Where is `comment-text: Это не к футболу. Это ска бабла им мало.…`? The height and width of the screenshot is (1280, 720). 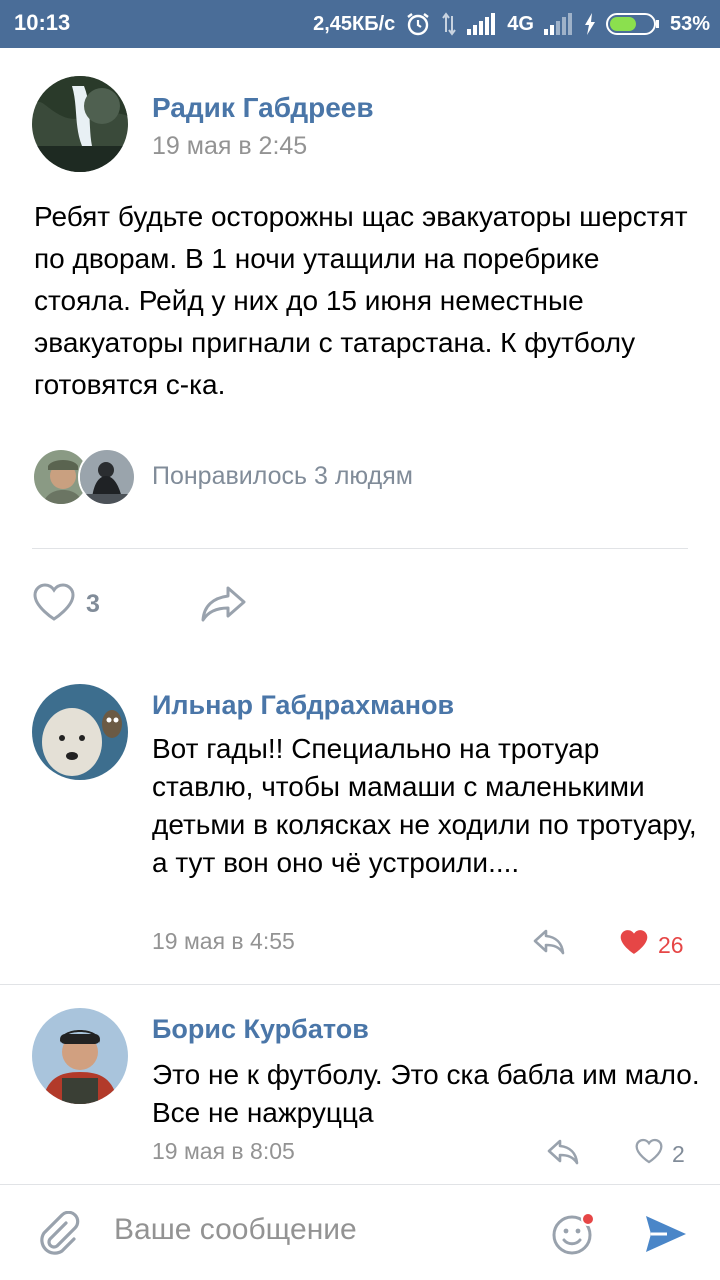 comment-text: Это не к футболу. Это ска бабла им мало.… is located at coordinates (426, 1093).